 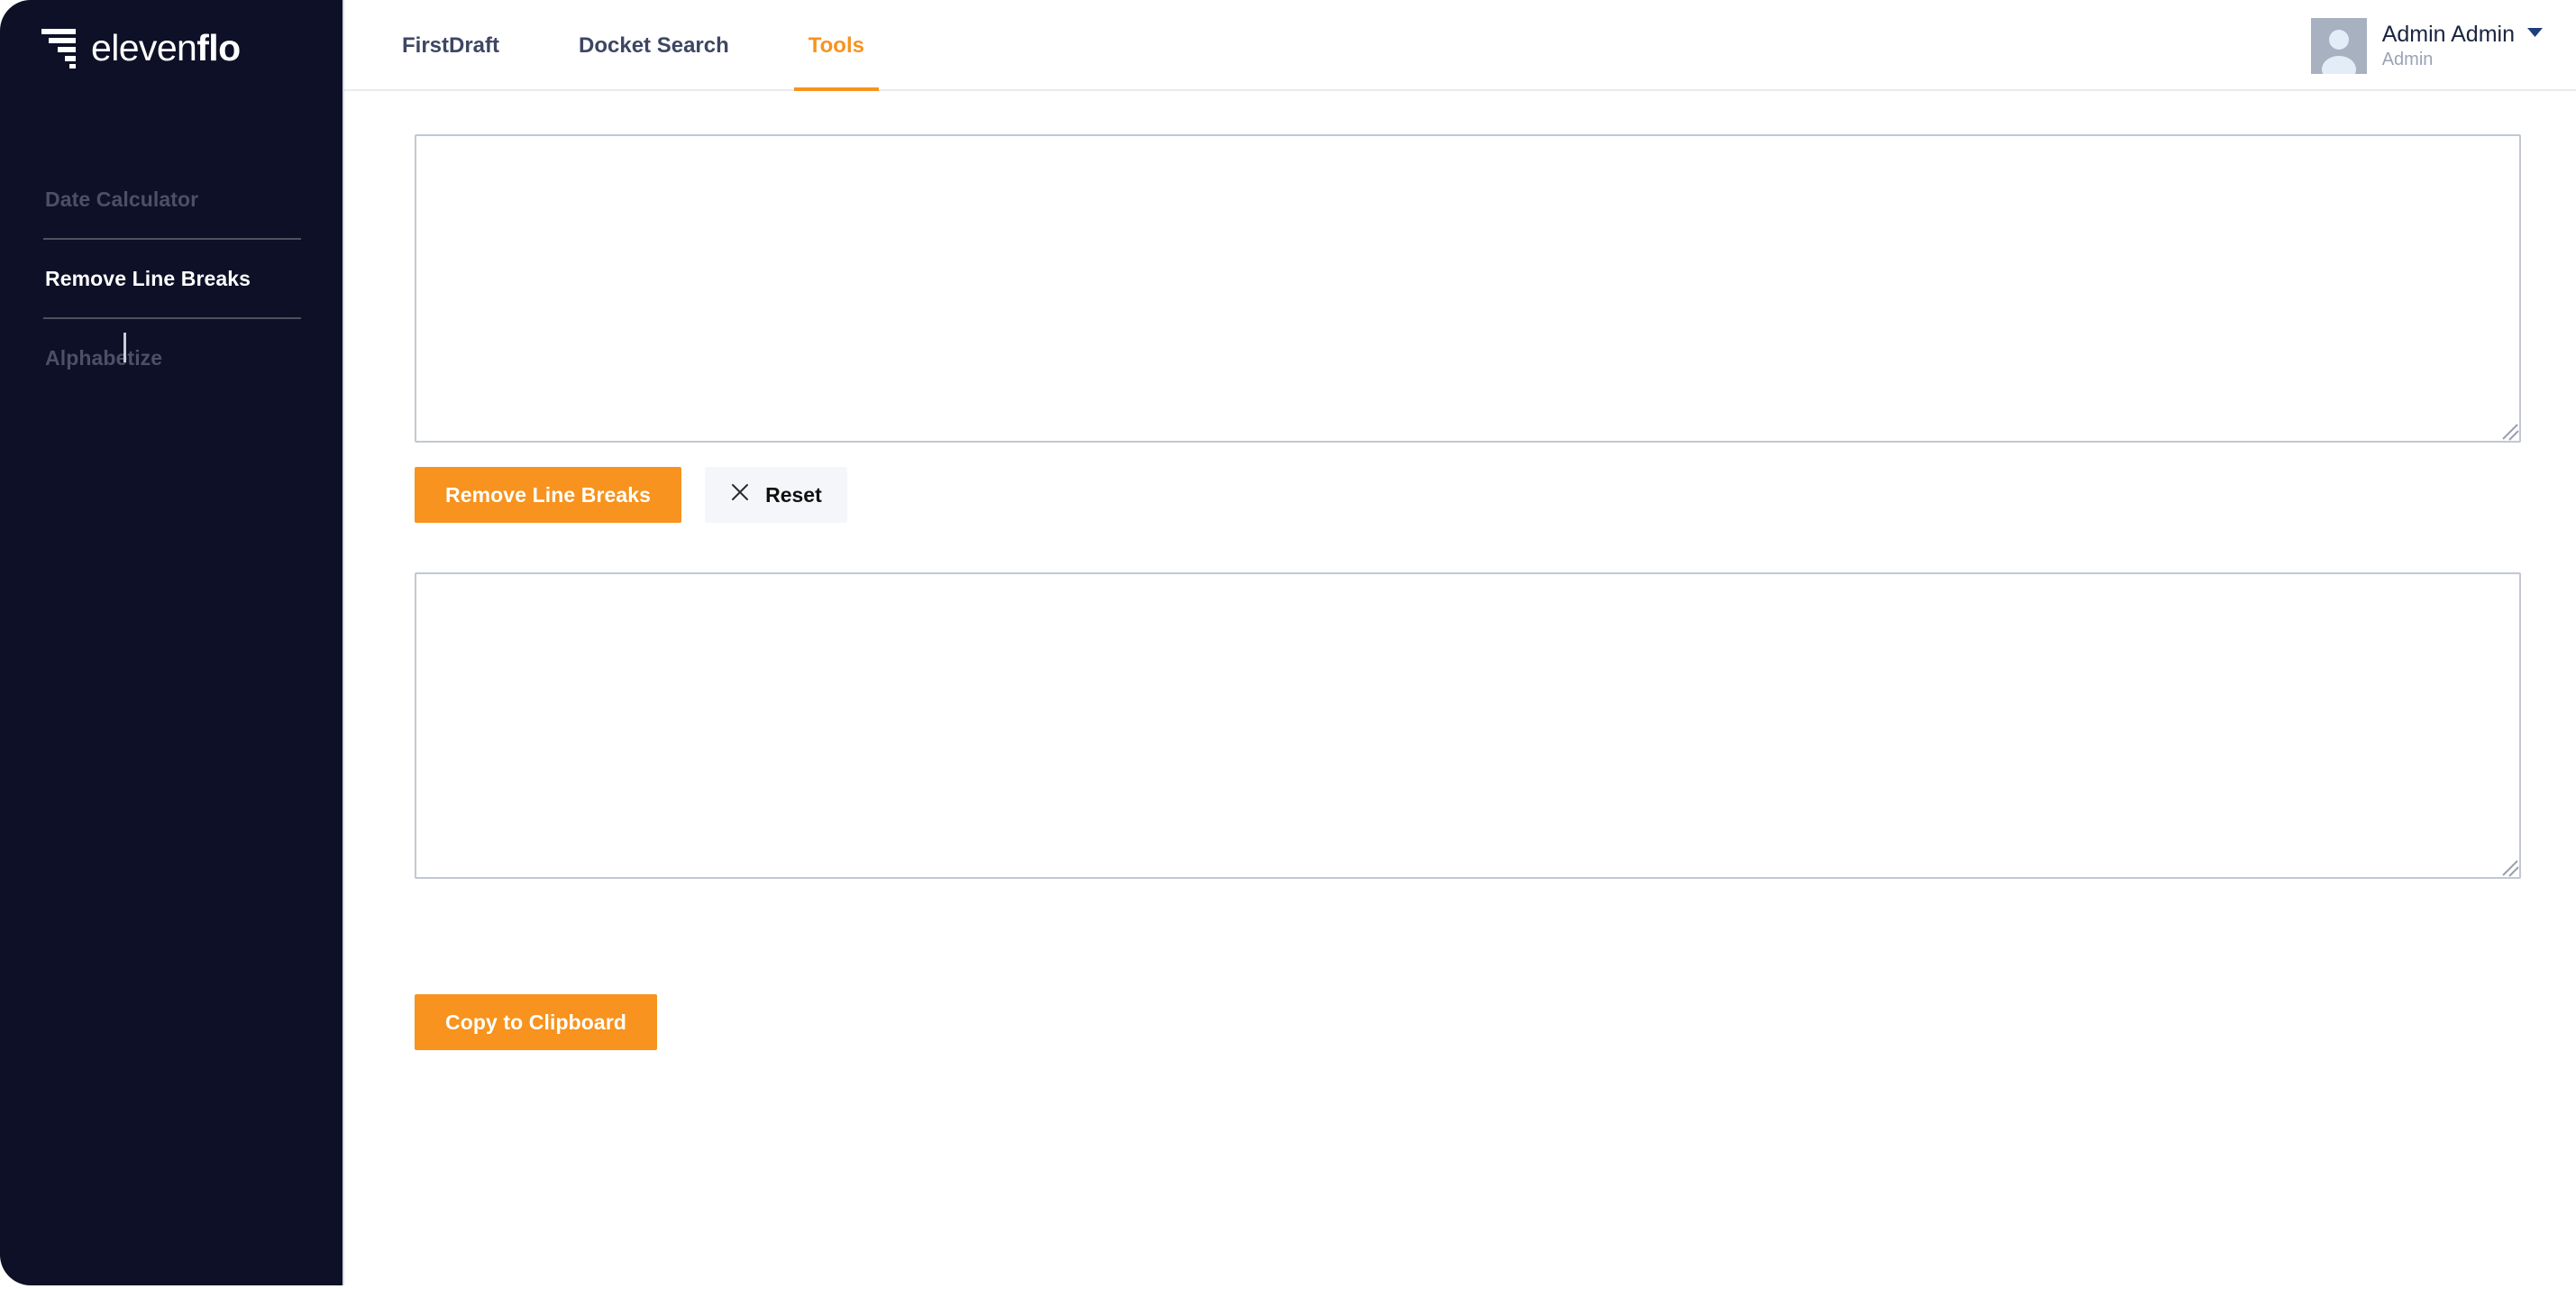 What do you see at coordinates (740, 494) in the screenshot?
I see `close-x-icon` at bounding box center [740, 494].